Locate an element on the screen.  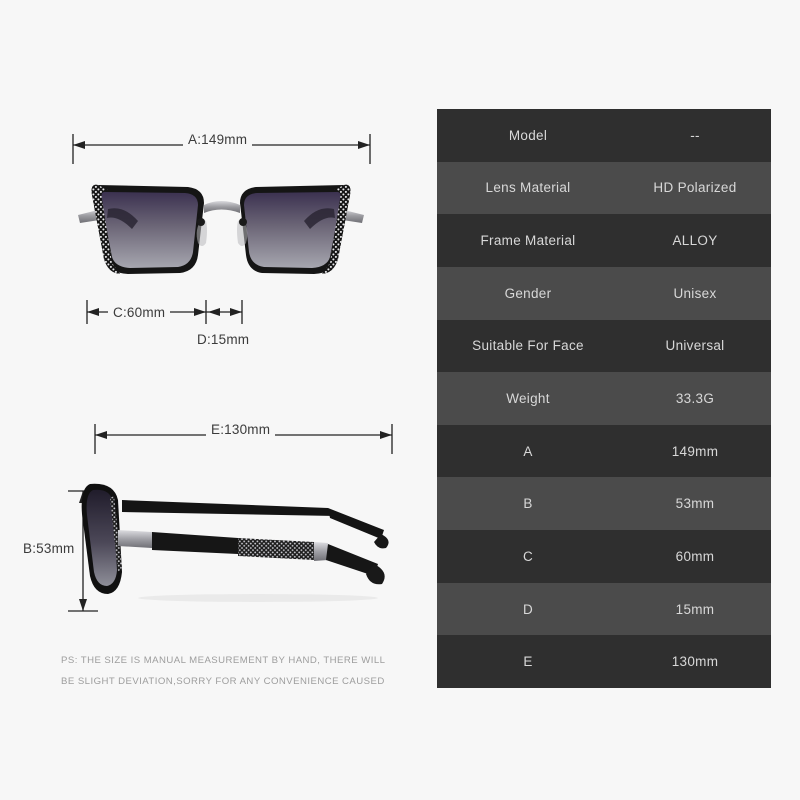
dimension-label-b: B:53mm is located at coordinates (49, 548).